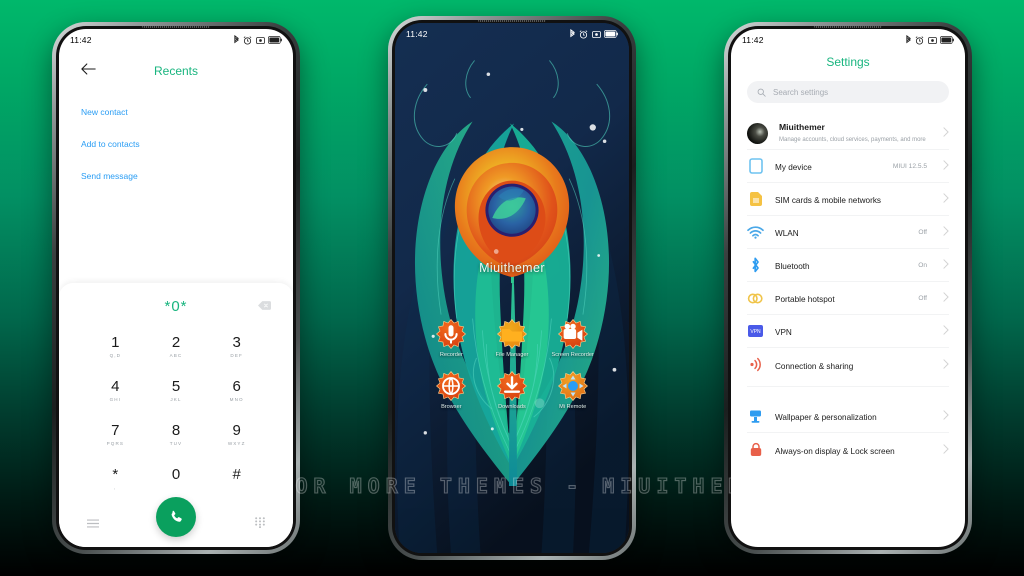 This screenshot has width=1024, height=576. Describe the element at coordinates (176, 435) in the screenshot. I see `dialpad-key-8: 8 TUV` at that location.